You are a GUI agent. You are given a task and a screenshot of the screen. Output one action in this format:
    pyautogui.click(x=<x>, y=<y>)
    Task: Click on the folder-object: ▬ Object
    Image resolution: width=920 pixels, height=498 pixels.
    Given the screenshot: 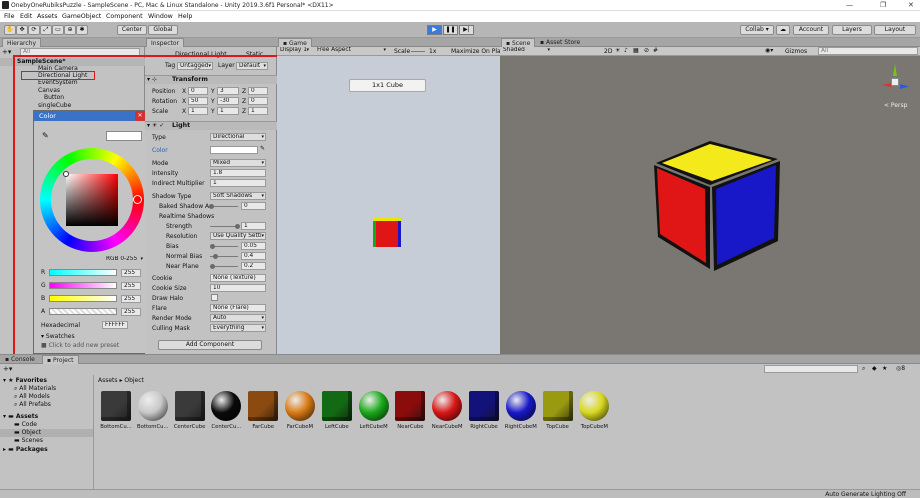 What is the action you would take?
    pyautogui.click(x=27, y=432)
    